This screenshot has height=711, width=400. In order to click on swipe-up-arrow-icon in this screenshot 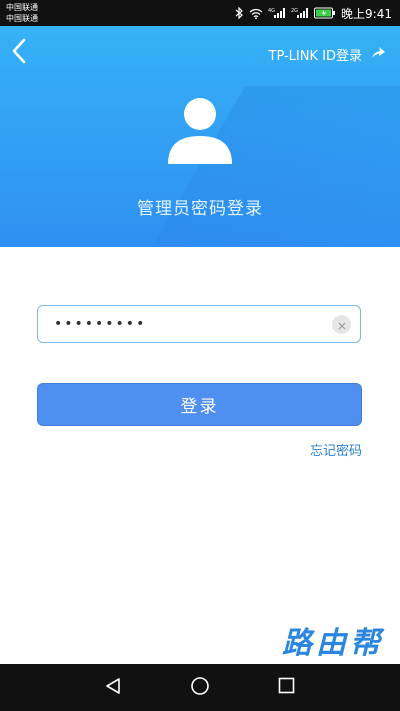, I will do `click(378, 54)`.